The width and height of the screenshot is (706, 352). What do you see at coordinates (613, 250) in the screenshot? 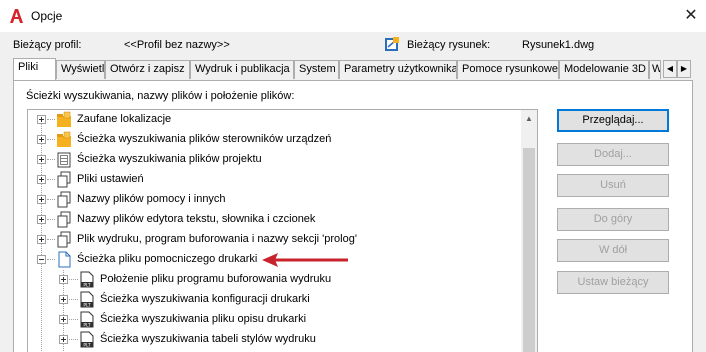
I see `move-down-button: W dół` at bounding box center [613, 250].